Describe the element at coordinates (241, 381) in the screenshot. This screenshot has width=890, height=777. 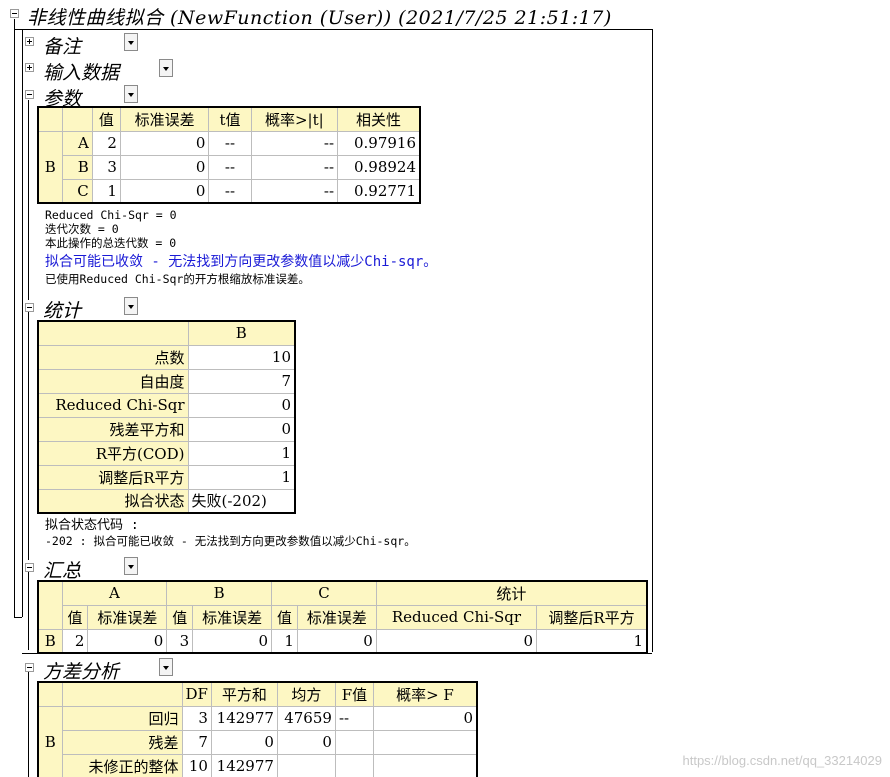
I see `stats-value: 7` at that location.